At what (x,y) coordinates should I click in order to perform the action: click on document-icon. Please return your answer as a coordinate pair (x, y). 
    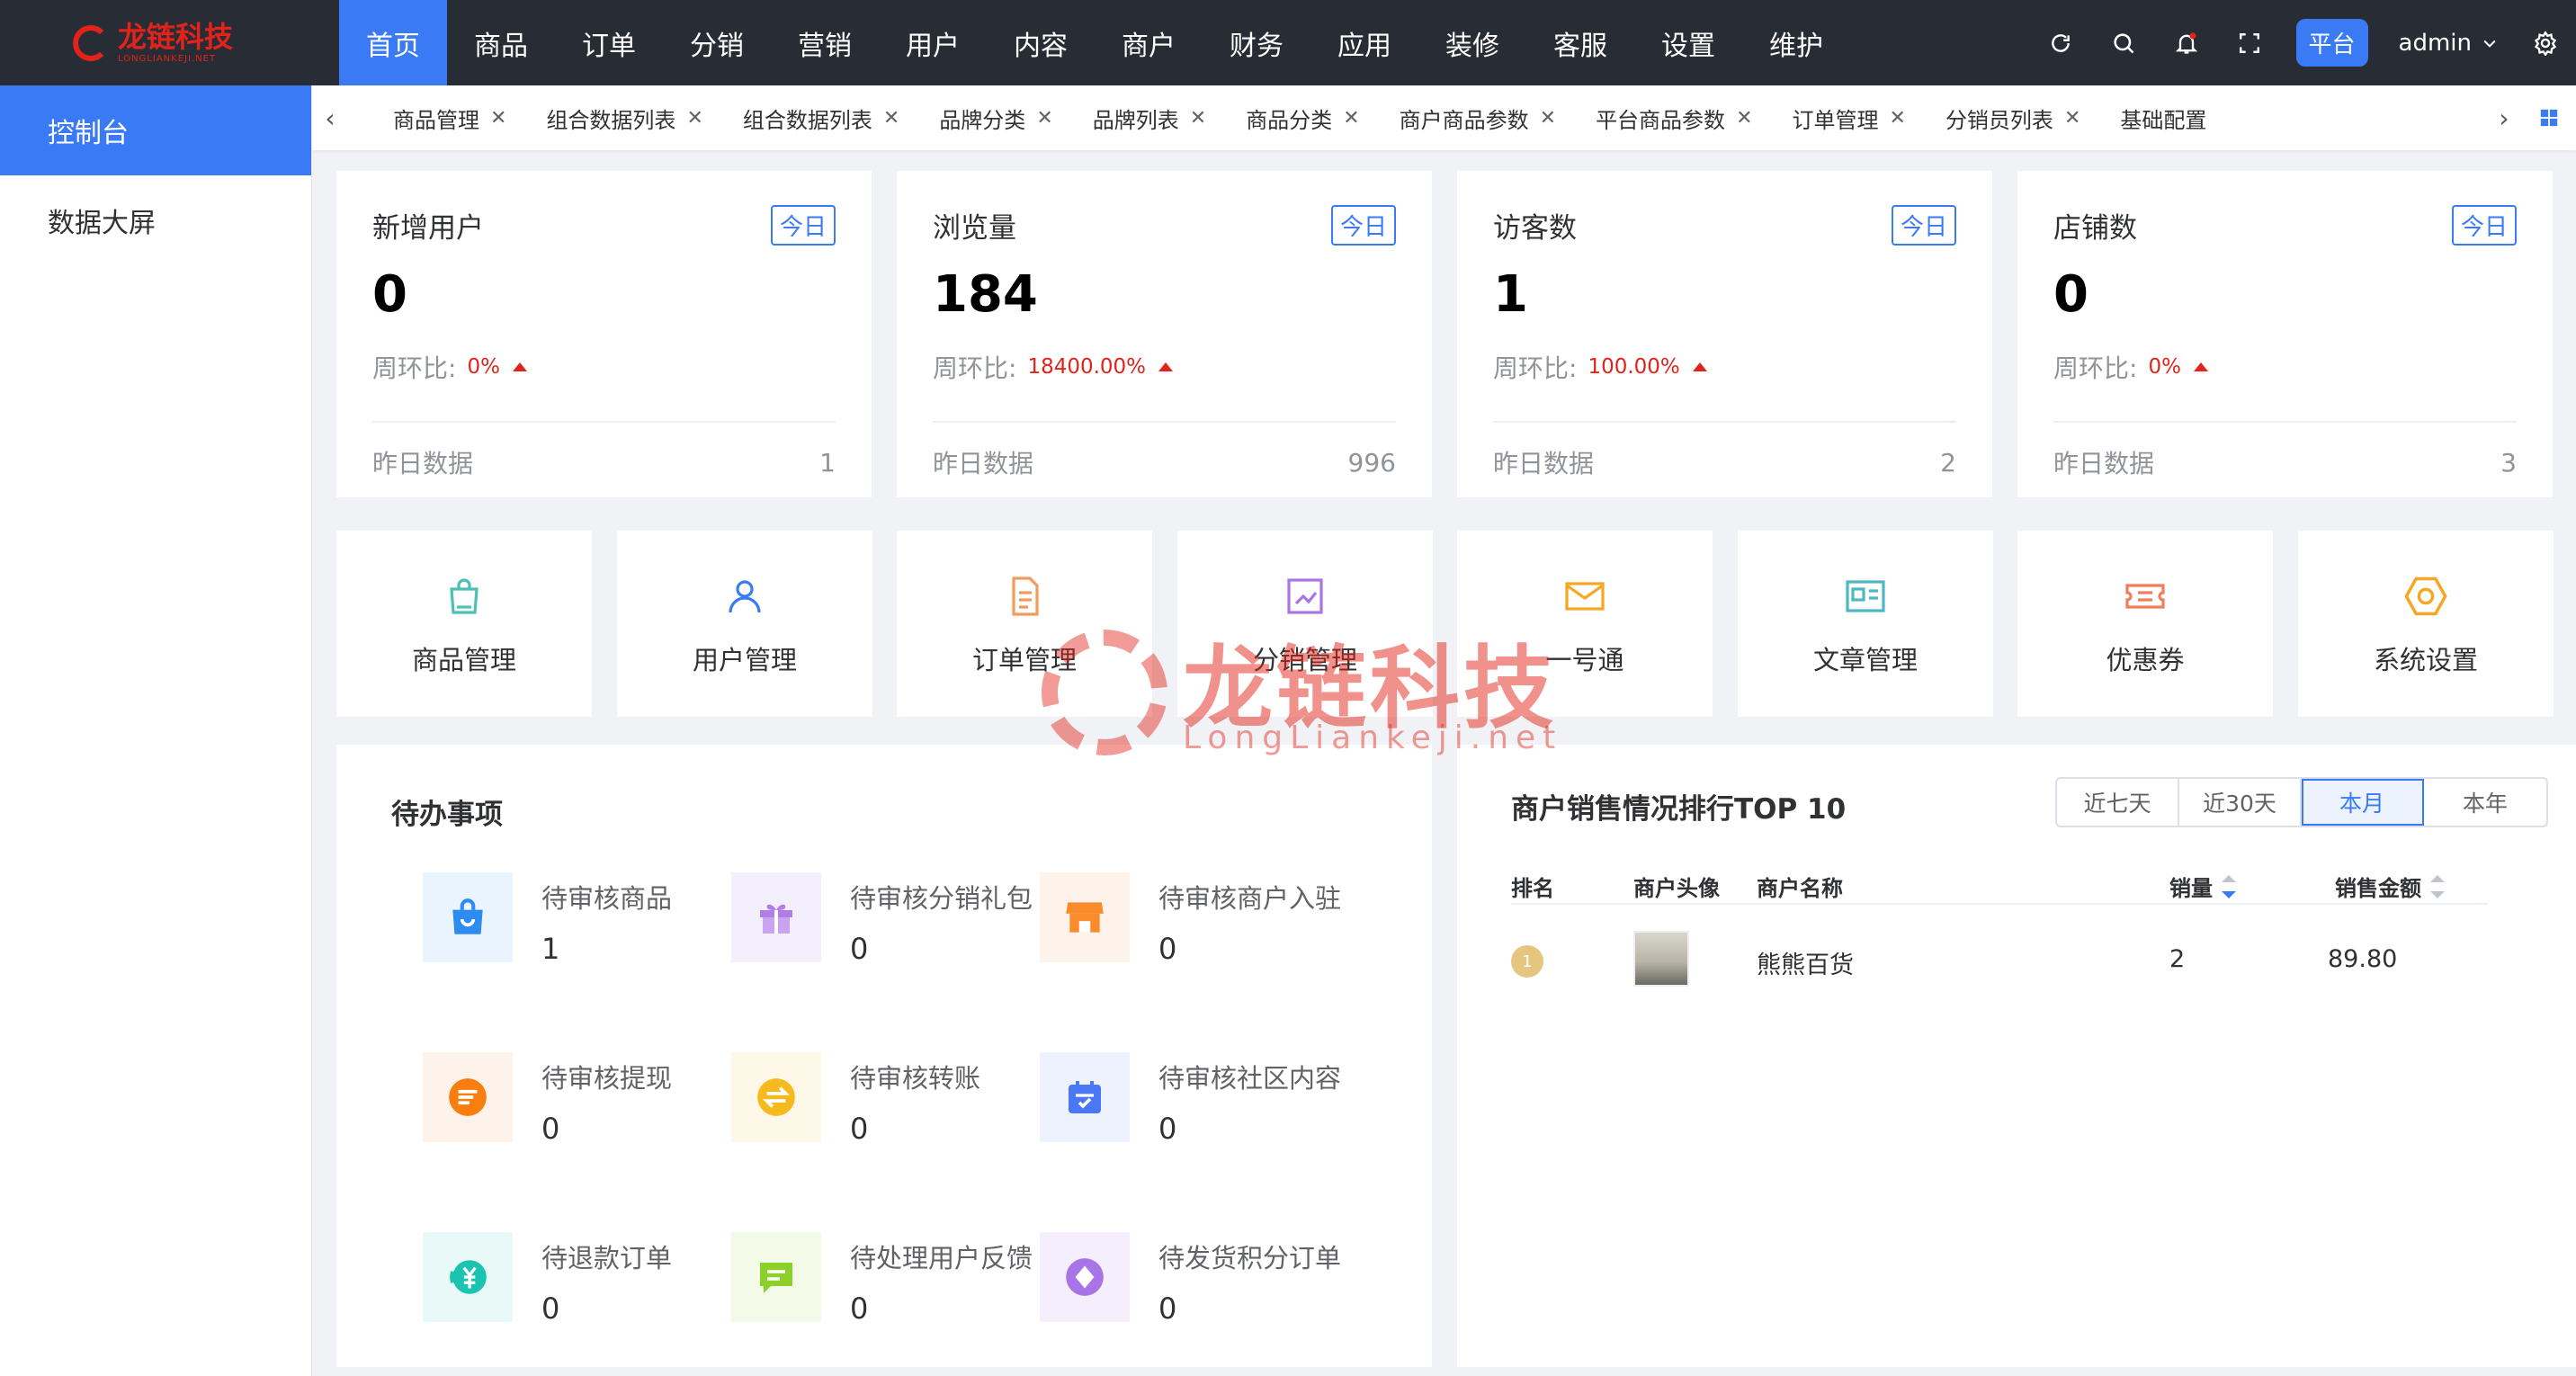
    Looking at the image, I should click on (1024, 596).